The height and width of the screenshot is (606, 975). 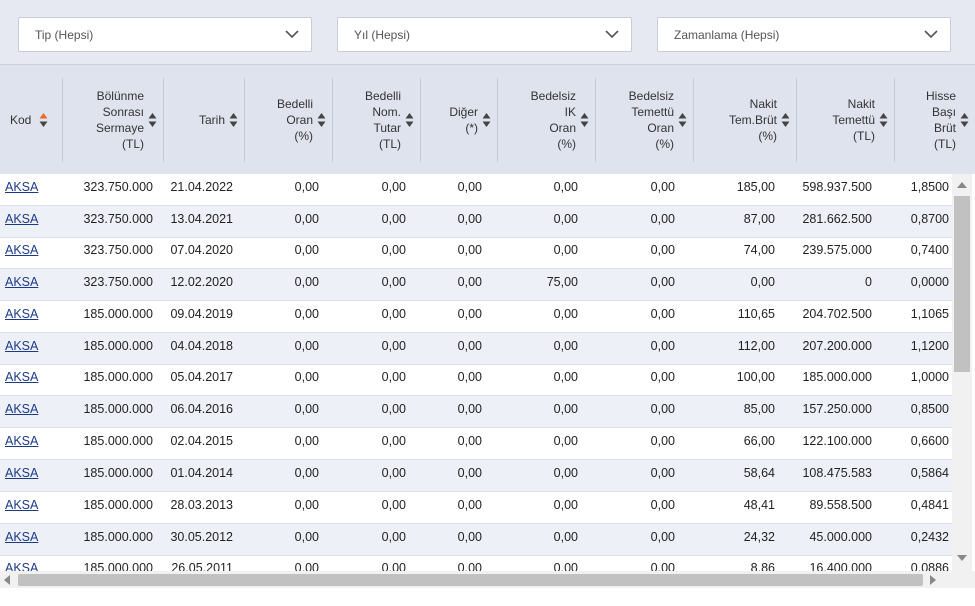 What do you see at coordinates (383, 120) in the screenshot?
I see `column-header-label: Bedelli Nom. Tutar (TL)` at bounding box center [383, 120].